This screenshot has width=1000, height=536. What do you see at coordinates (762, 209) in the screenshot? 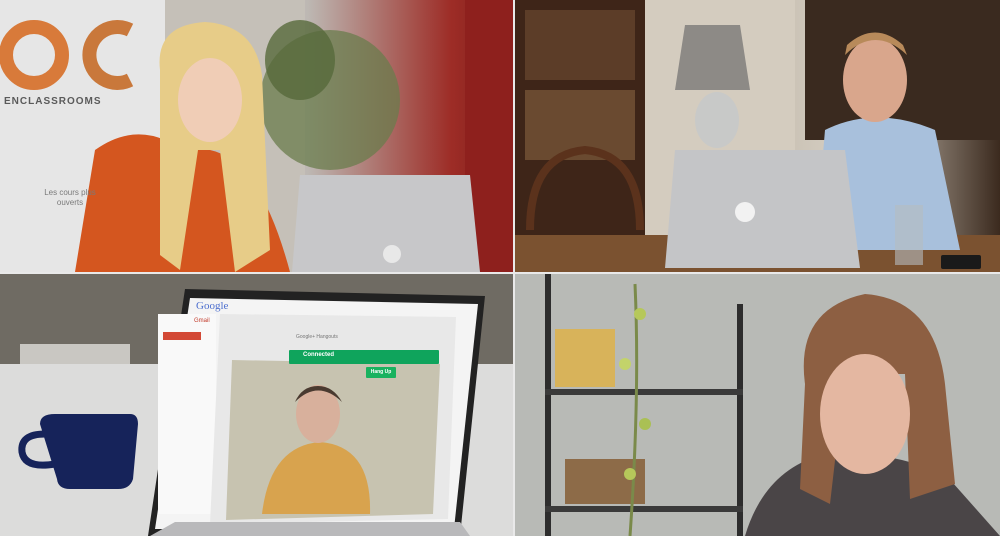
I see `laptop` at bounding box center [762, 209].